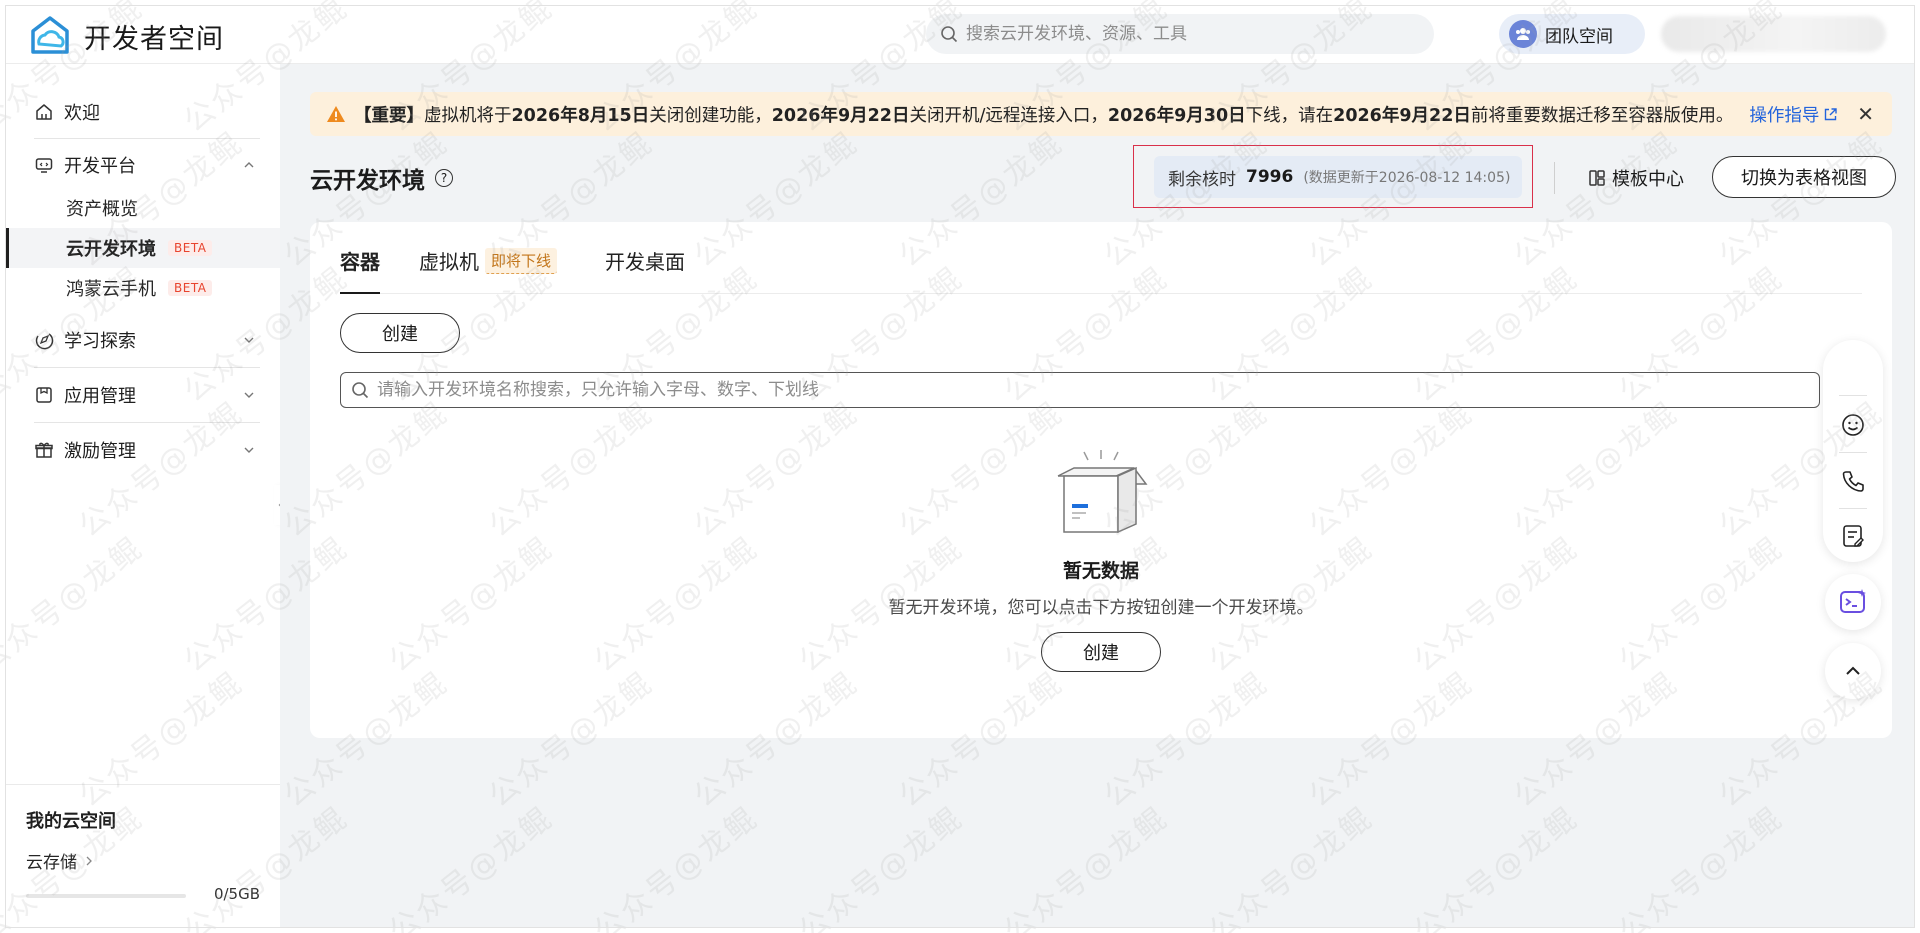 This screenshot has height=933, width=1920. What do you see at coordinates (710, 115) in the screenshot?
I see `notice-part: 关闭创建功能，` at bounding box center [710, 115].